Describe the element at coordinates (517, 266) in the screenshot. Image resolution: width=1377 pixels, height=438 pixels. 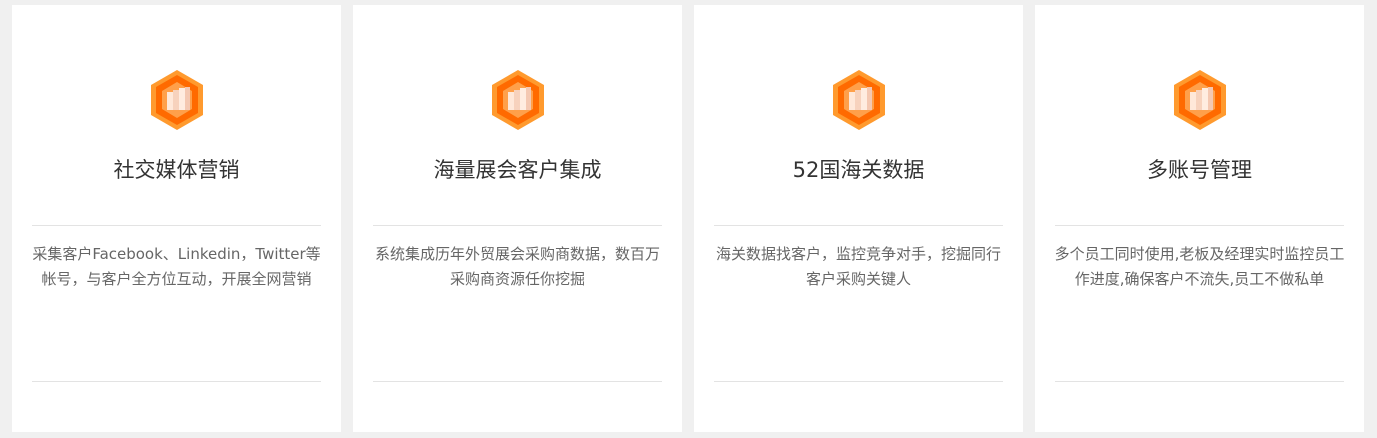
I see `card-description: 系统集成历年外贸展会采购商数据，数百万采购商资源任你挖掘` at that location.